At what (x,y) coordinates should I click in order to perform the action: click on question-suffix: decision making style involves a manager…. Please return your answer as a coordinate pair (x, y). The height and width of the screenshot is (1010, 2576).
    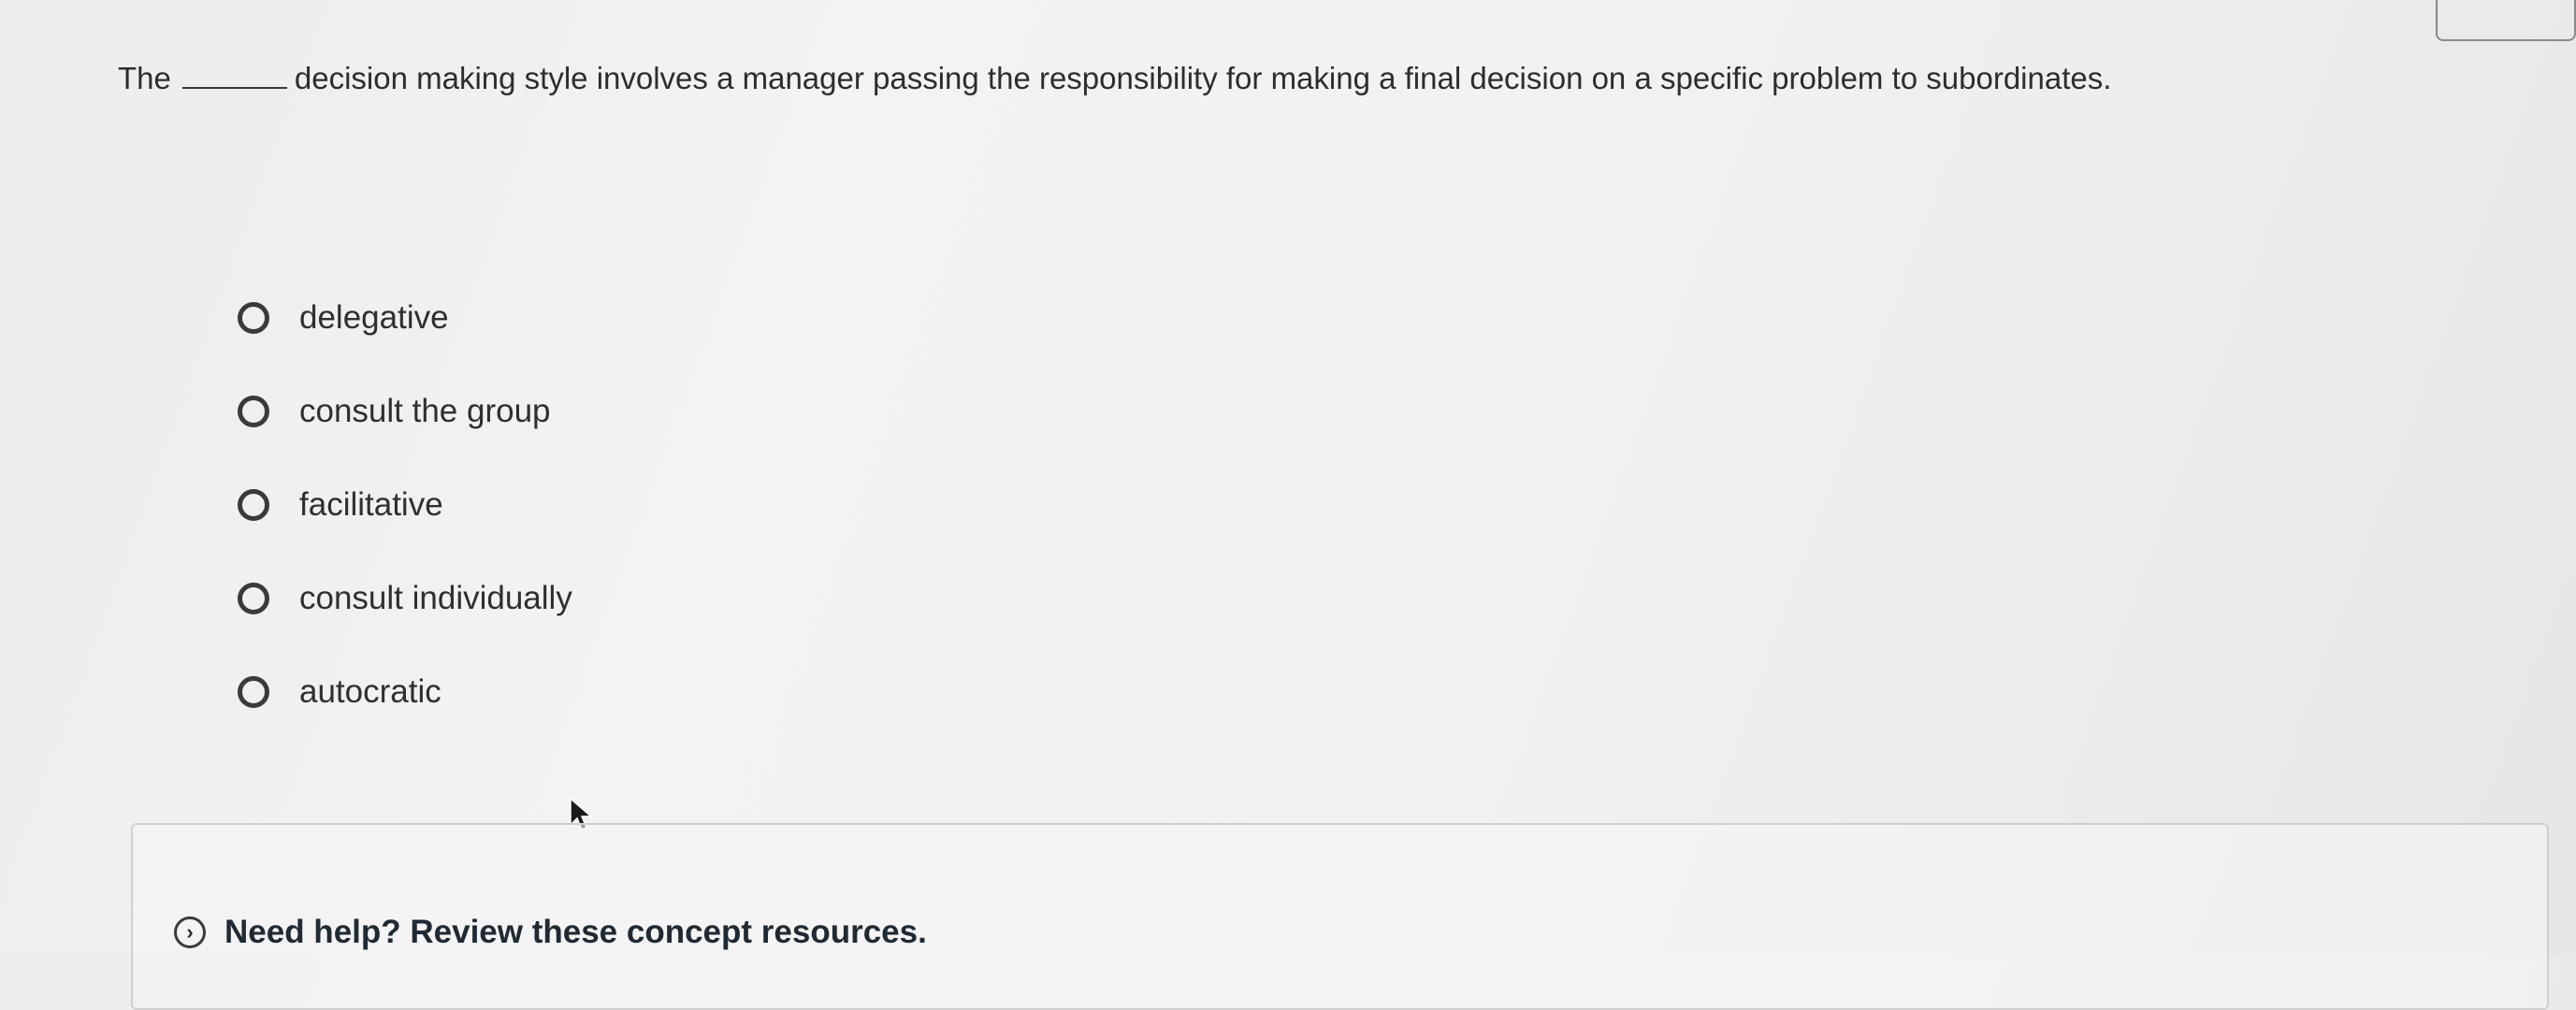
    Looking at the image, I should click on (1203, 78).